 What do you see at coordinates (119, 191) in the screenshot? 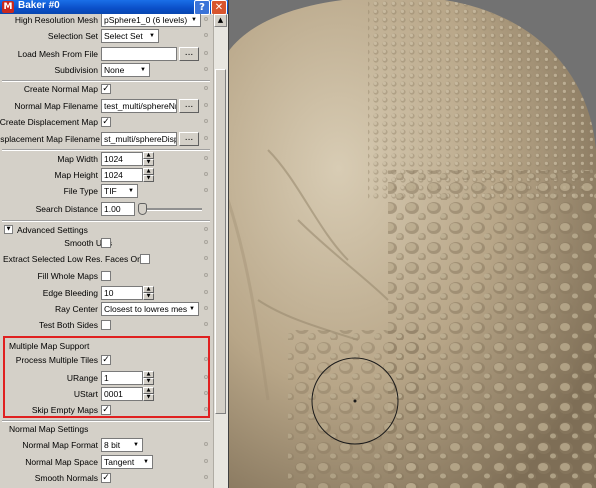
I see `file-type-dropdown: TIF ▼` at bounding box center [119, 191].